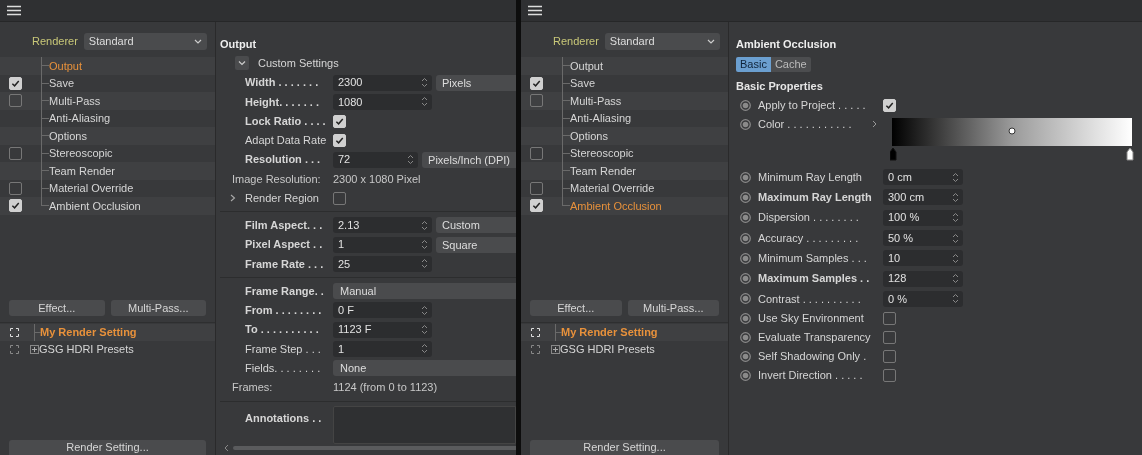  I want to click on number-field: 1080, so click(382, 101).